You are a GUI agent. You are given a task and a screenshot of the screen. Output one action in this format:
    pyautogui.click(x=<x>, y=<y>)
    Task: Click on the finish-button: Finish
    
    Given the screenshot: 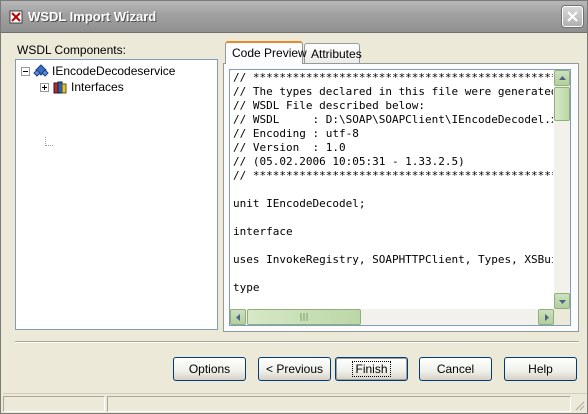 What is the action you would take?
    pyautogui.click(x=371, y=369)
    